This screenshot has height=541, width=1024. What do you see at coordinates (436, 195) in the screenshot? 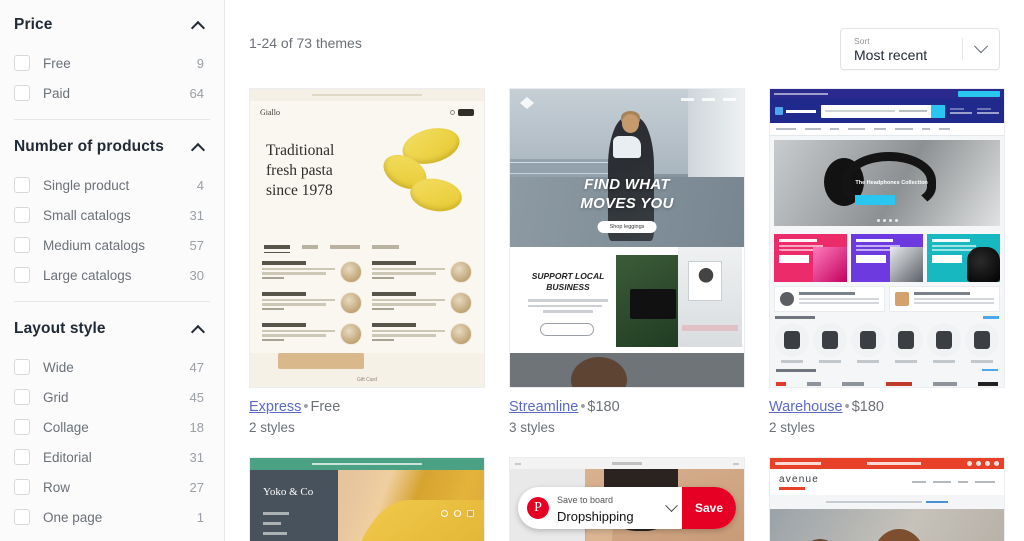
I see `pasta-shape` at bounding box center [436, 195].